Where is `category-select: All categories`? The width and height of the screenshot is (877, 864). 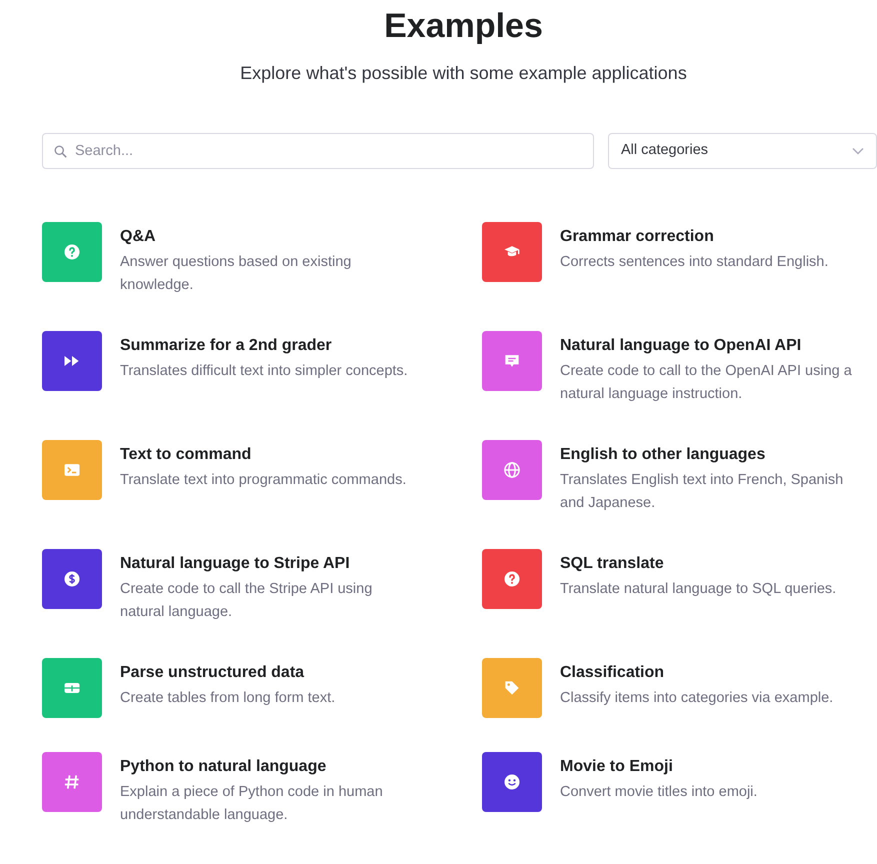
category-select: All categories is located at coordinates (742, 151).